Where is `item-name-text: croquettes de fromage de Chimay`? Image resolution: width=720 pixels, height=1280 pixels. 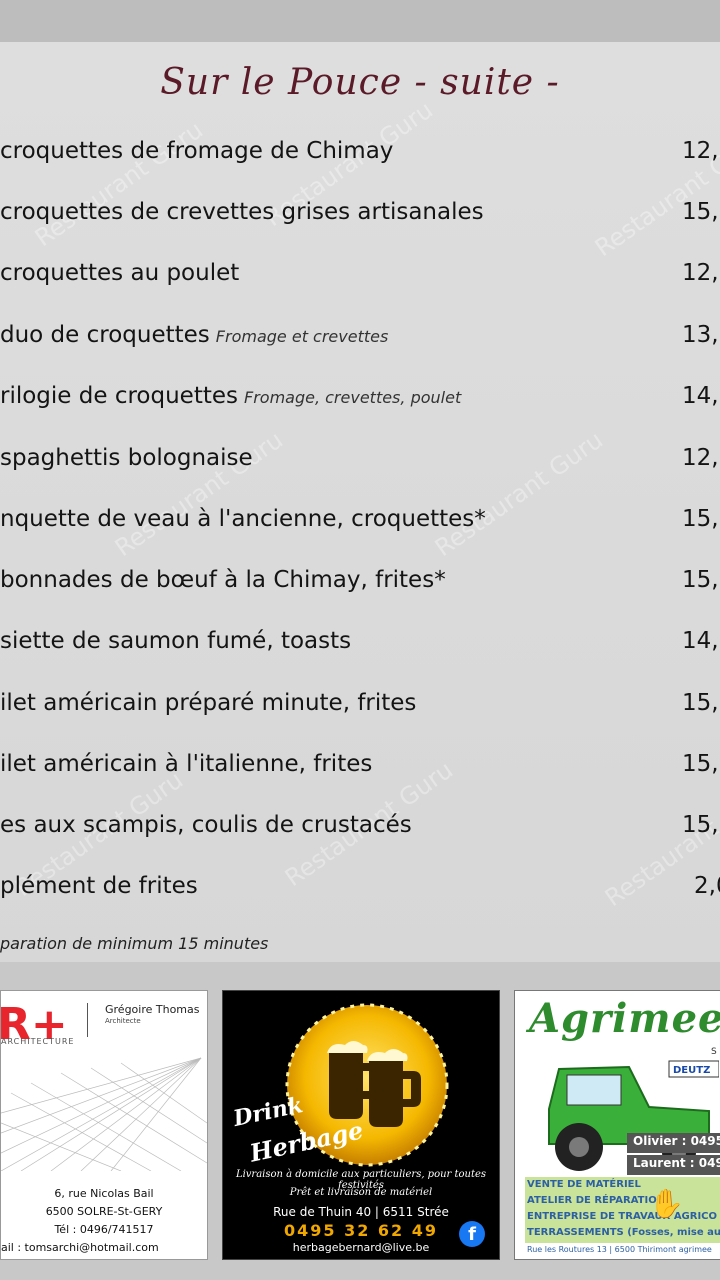 item-name-text: croquettes de fromage de Chimay is located at coordinates (197, 151).